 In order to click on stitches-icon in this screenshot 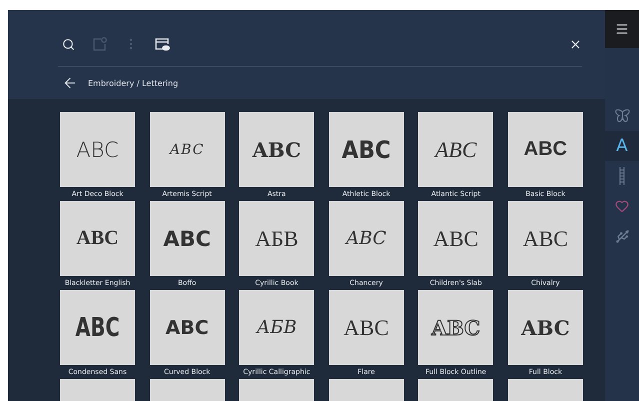, I will do `click(622, 176)`.